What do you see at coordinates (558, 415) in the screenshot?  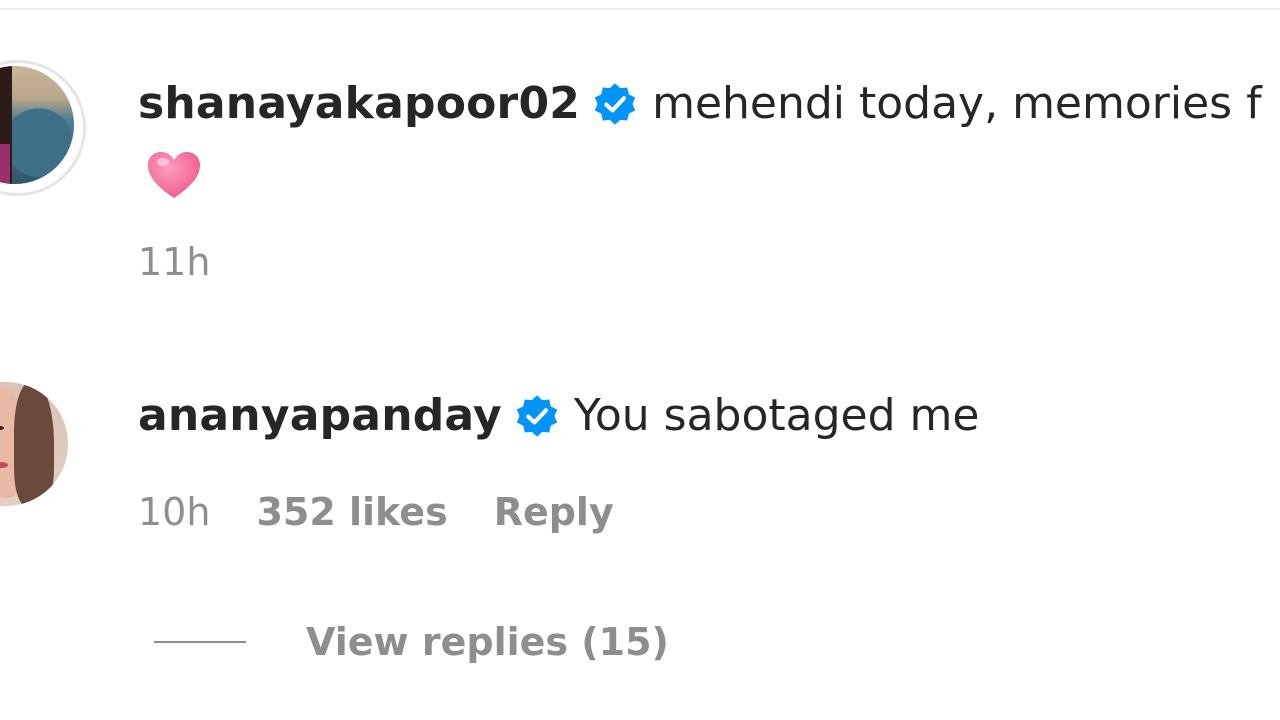 I see `comment-row: ananyapanday You sabotaged me` at bounding box center [558, 415].